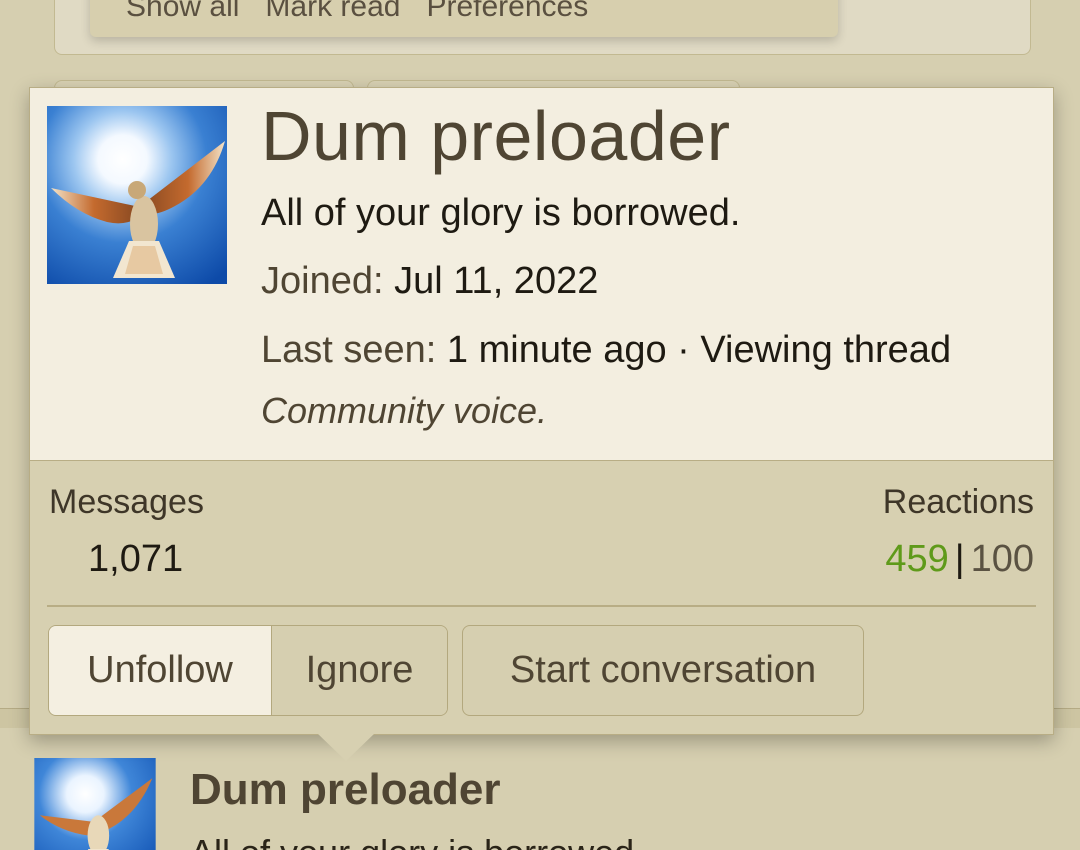 This screenshot has height=850, width=1080. I want to click on messages-label: Messages, so click(126, 502).